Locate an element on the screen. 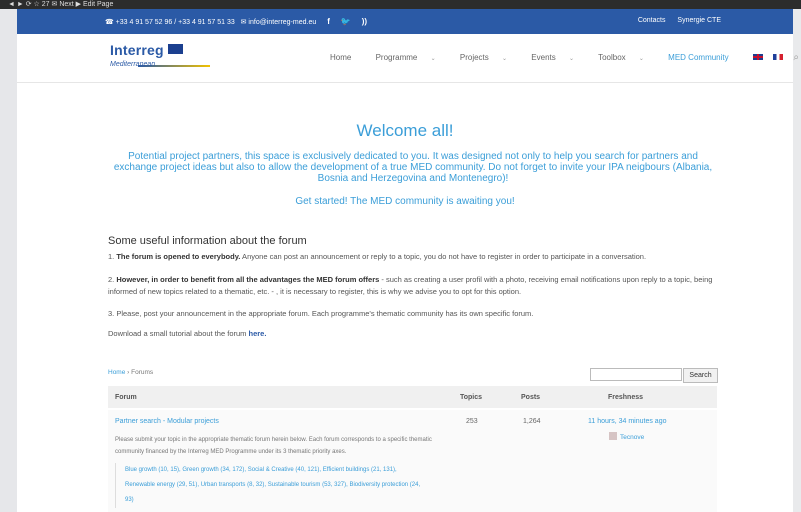 Image resolution: width=801 pixels, height=512 pixels. nav-label: Events is located at coordinates (543, 57).